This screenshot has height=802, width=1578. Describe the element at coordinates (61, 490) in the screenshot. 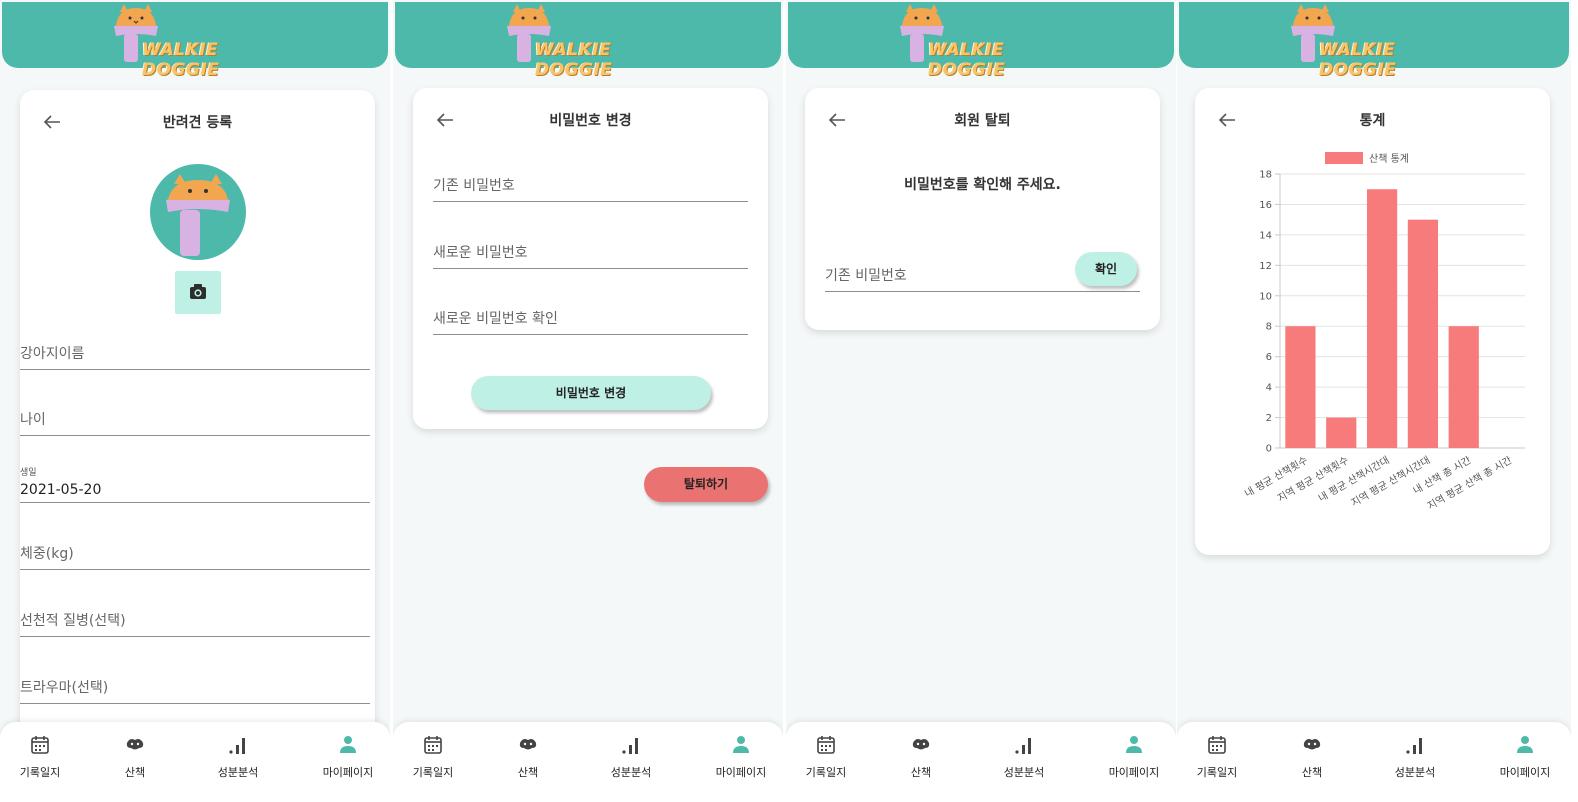

I see `birthday-value: 2021-05-20` at that location.